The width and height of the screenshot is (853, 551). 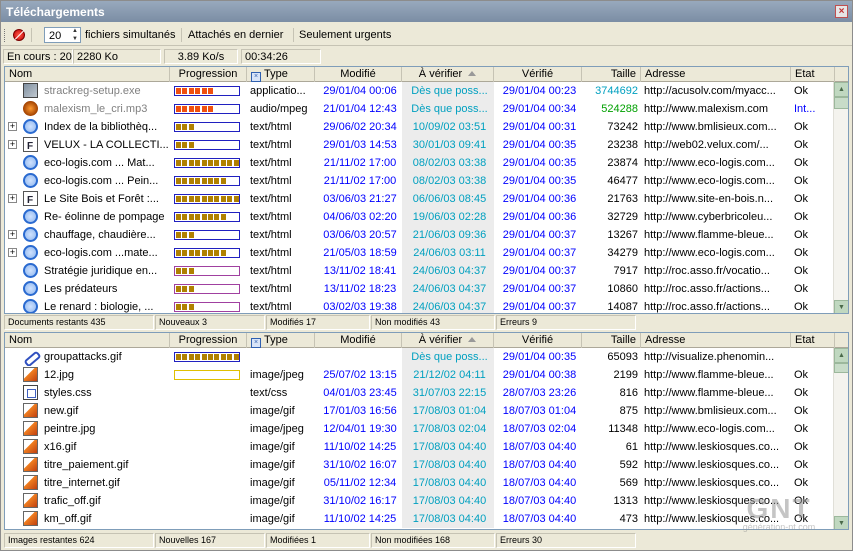 I want to click on documents-scrollbar: ▲ ▼, so click(x=840, y=197).